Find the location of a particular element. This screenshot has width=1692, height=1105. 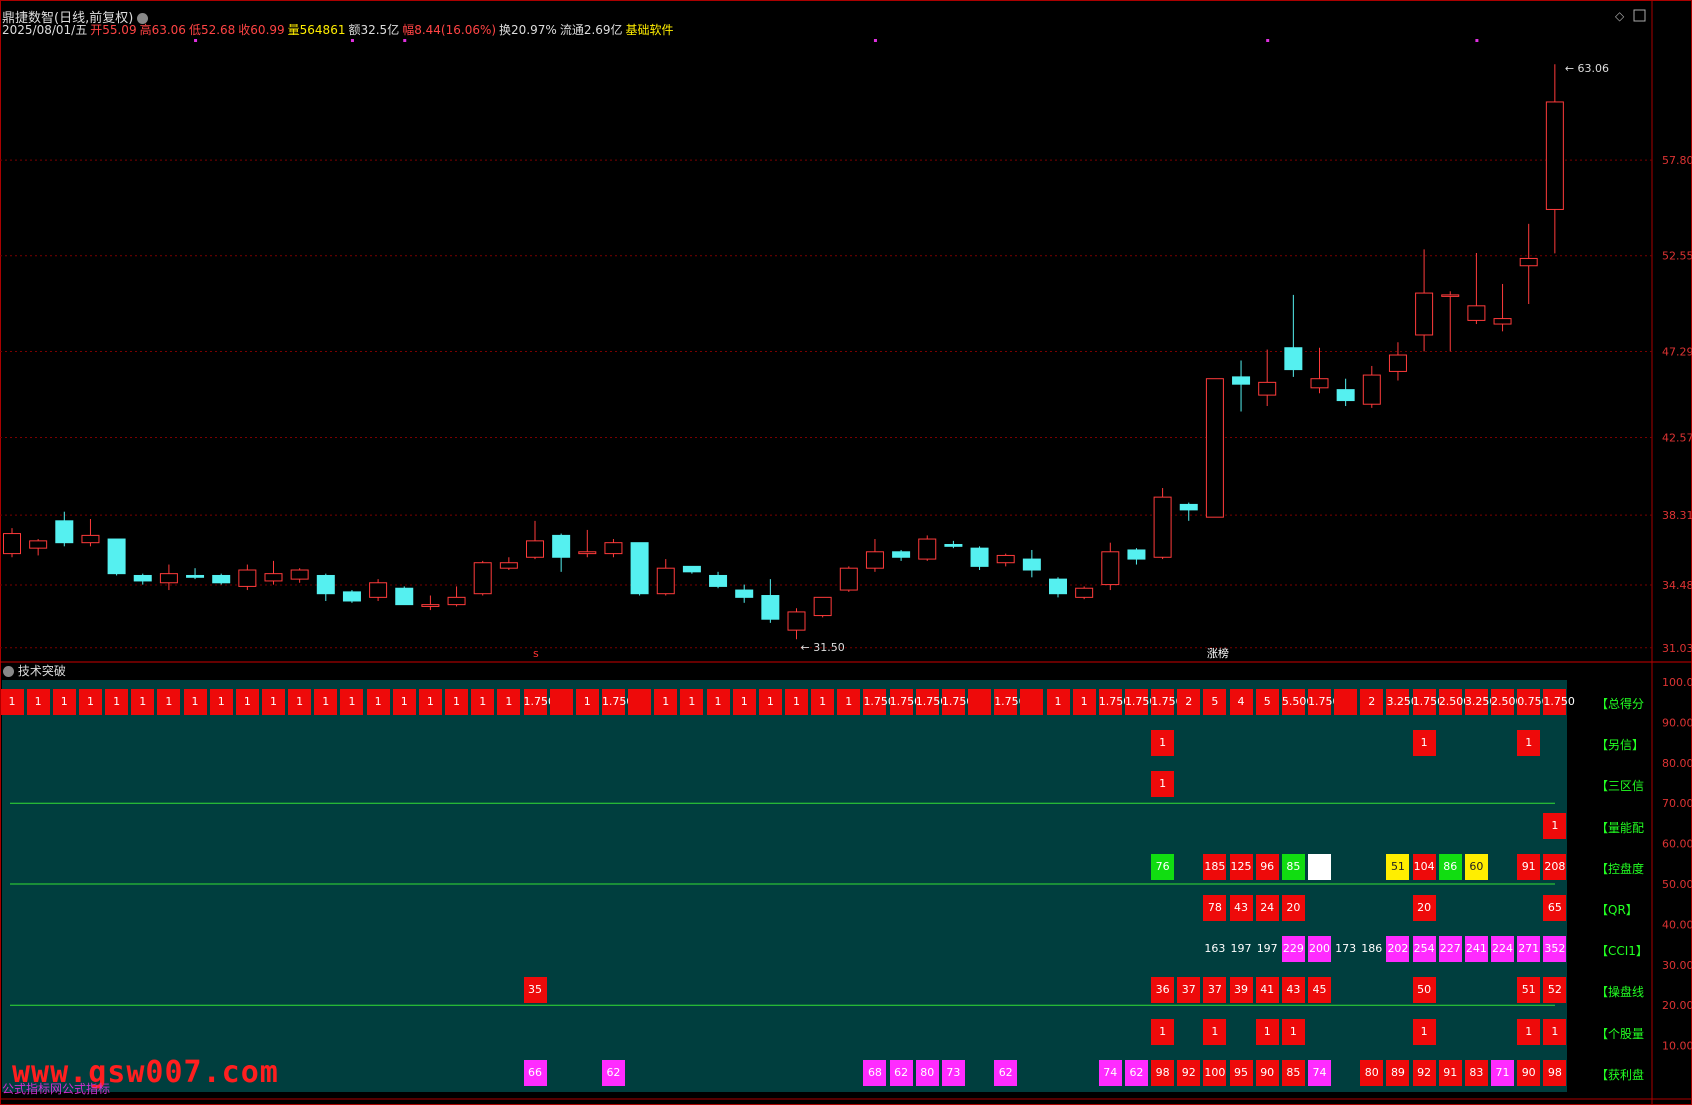

indicator-cell: 37 is located at coordinates (1189, 990).